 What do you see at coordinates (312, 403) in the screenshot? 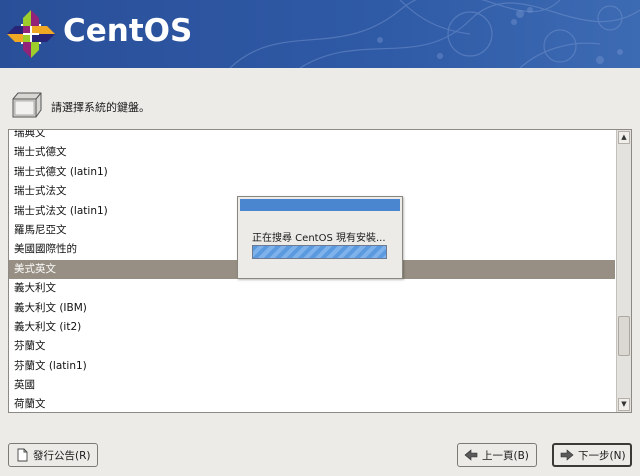
I see `keyboard-list-item: 荷蘭文` at bounding box center [312, 403].